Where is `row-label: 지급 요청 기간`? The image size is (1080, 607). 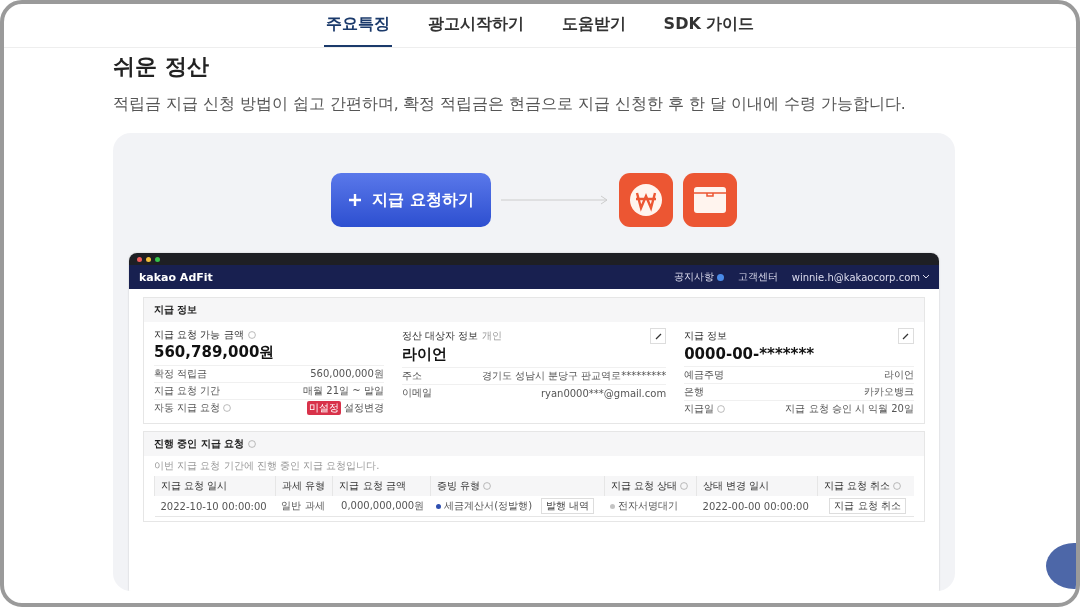 row-label: 지급 요청 기간 is located at coordinates (187, 391).